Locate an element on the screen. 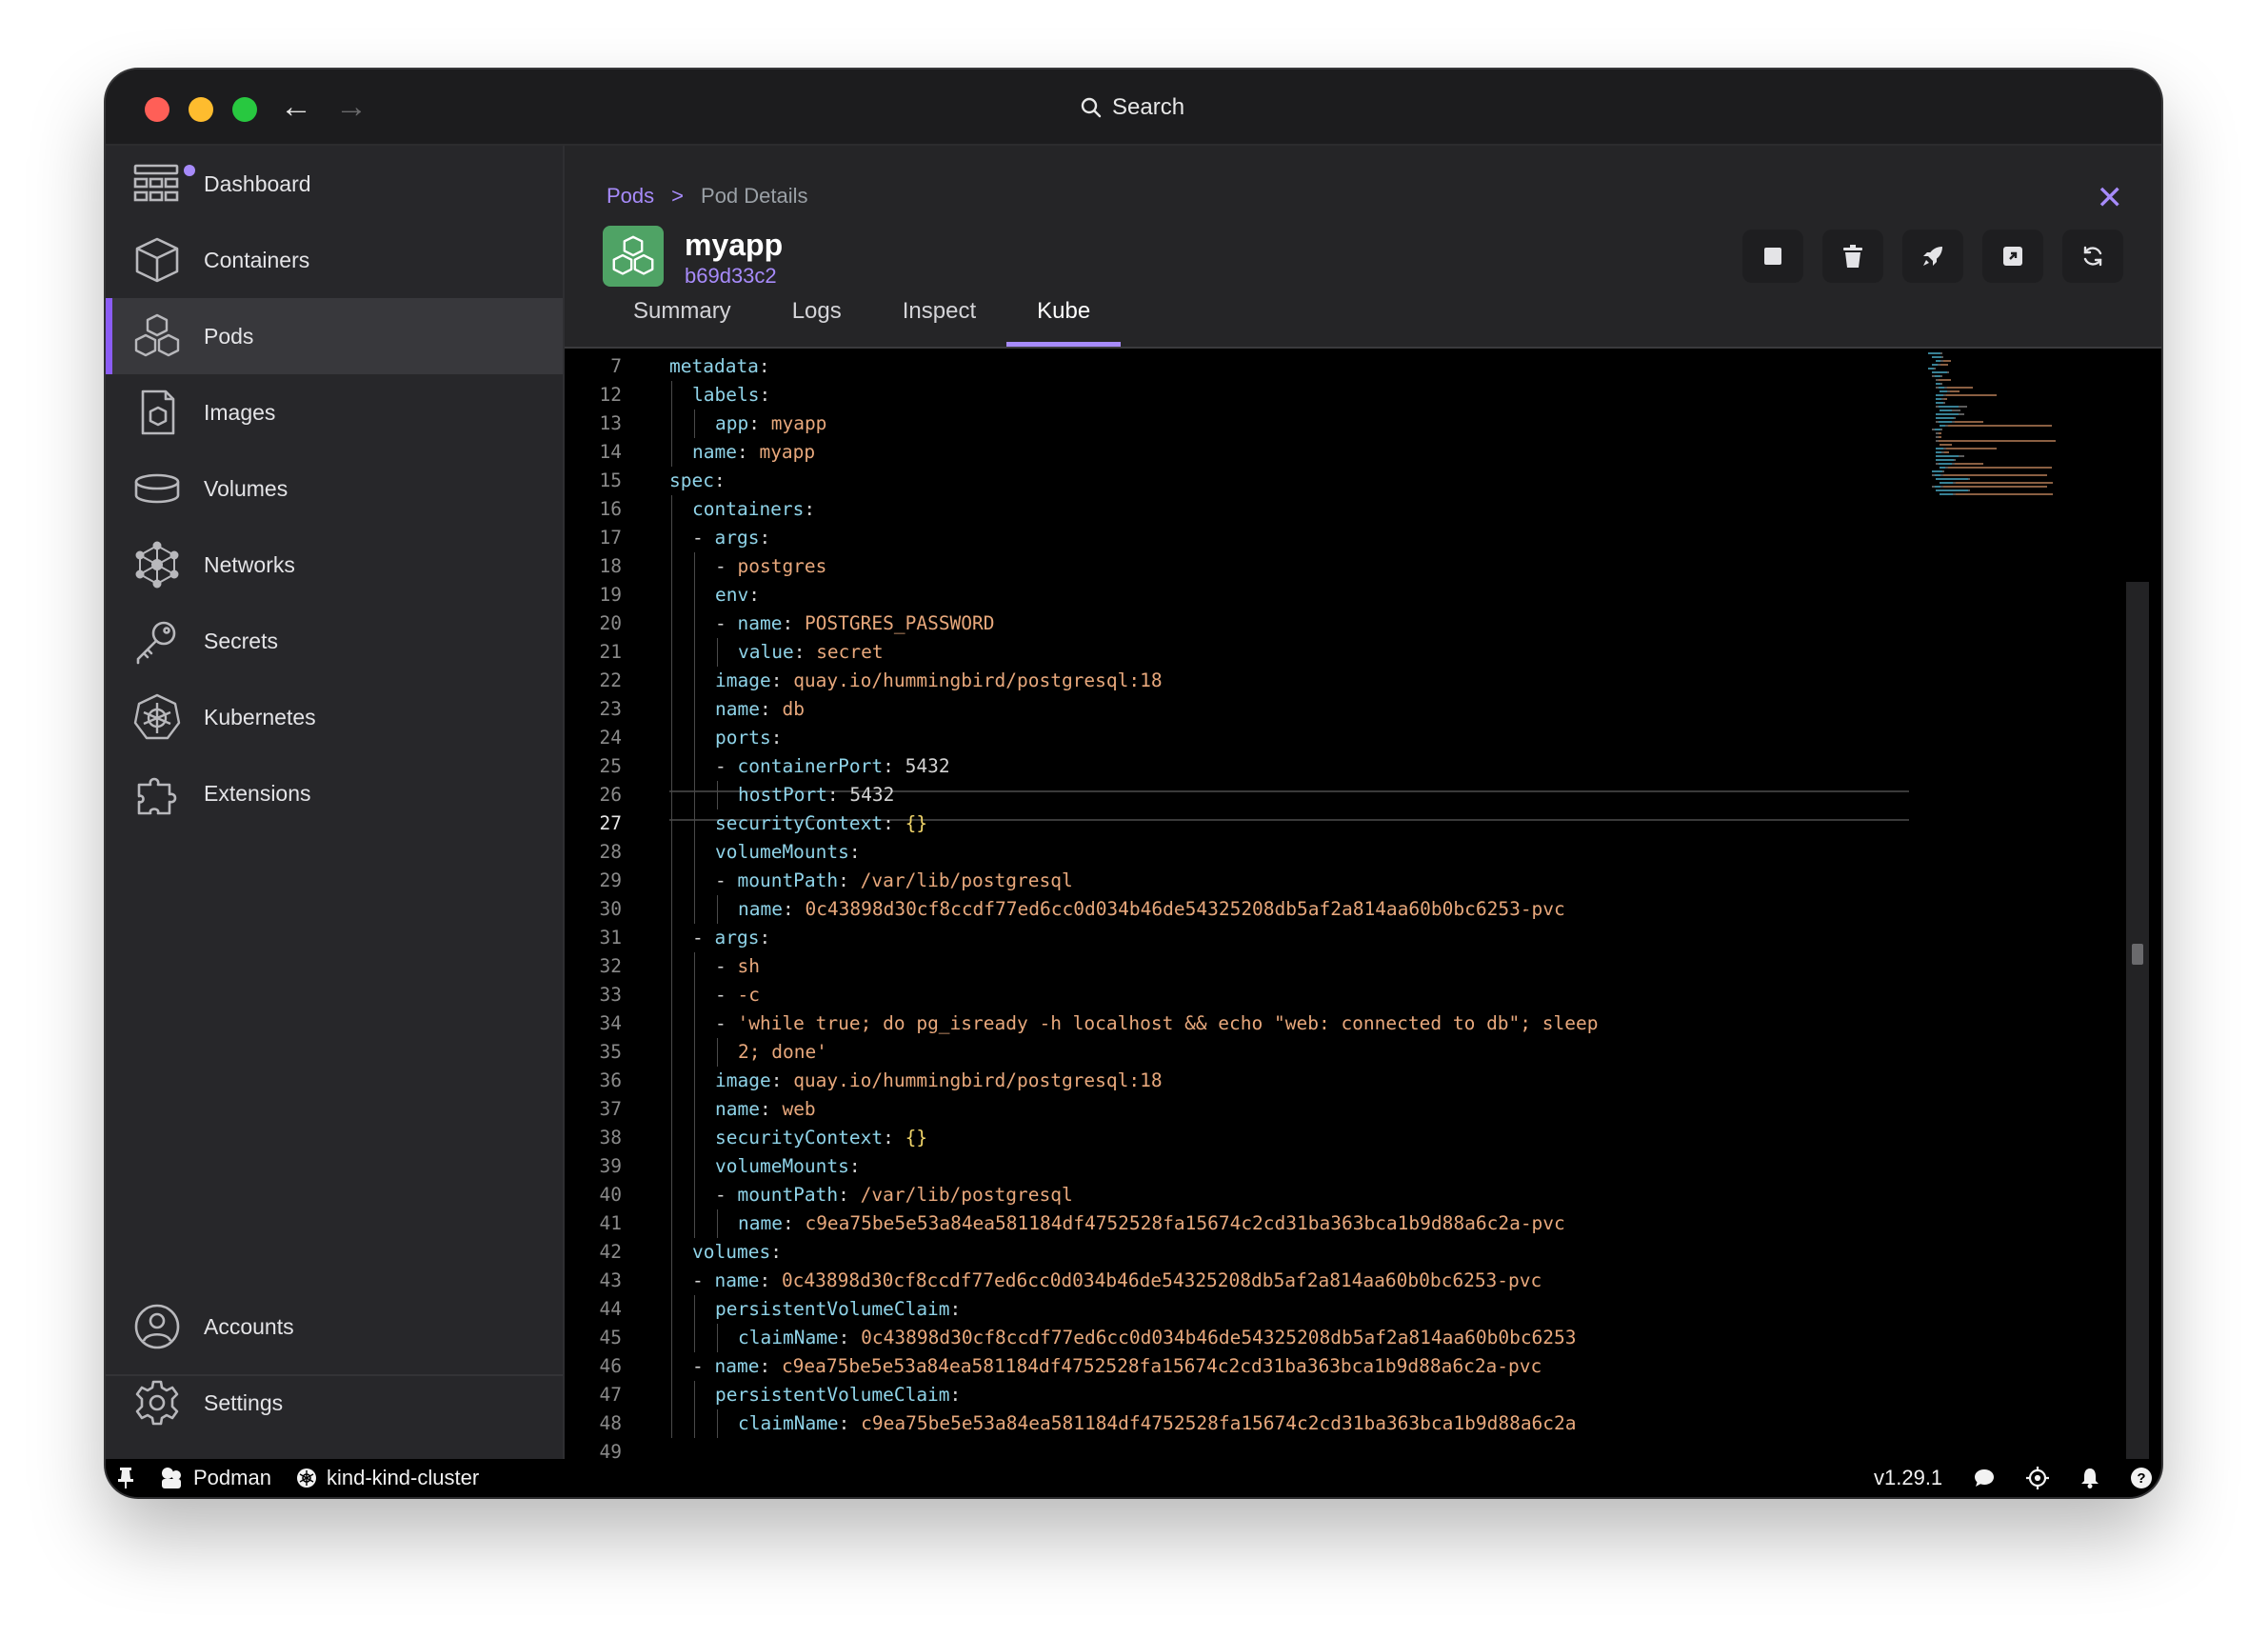 The width and height of the screenshot is (2268, 1638). stop-button is located at coordinates (1772, 256).